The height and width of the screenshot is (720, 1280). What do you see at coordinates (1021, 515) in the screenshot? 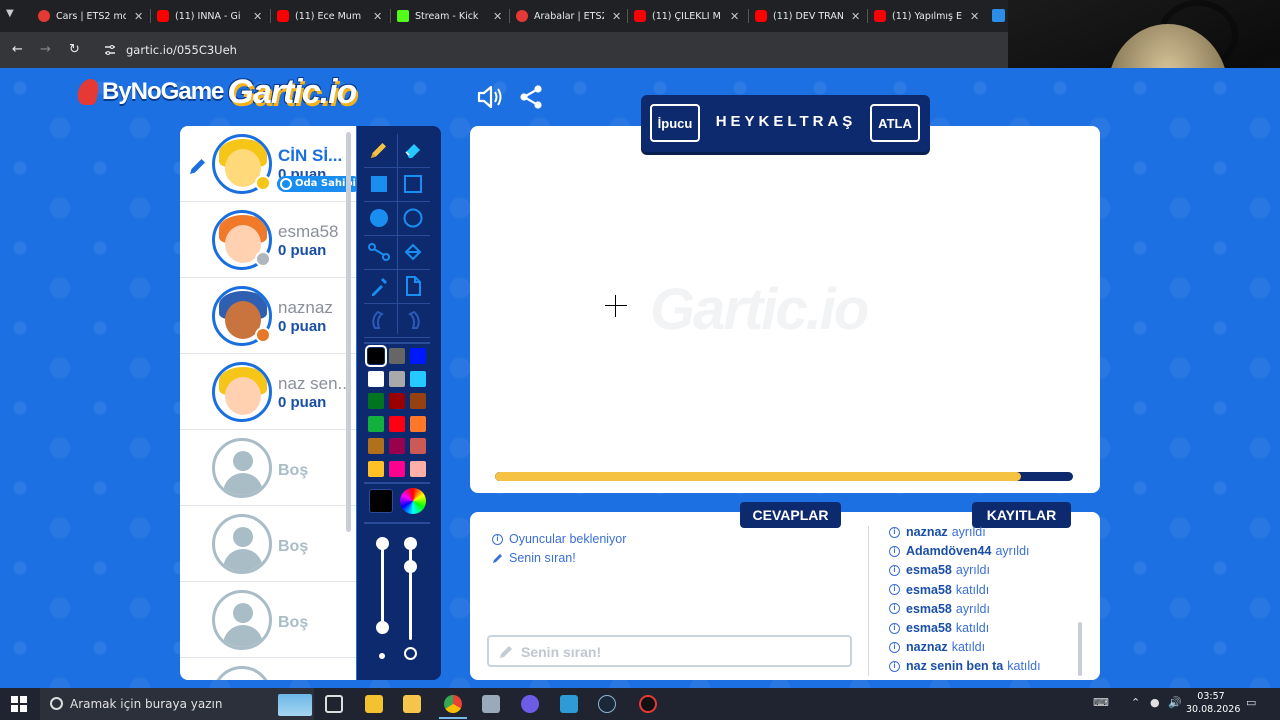
I see `logs-title: KAYITLAR` at bounding box center [1021, 515].